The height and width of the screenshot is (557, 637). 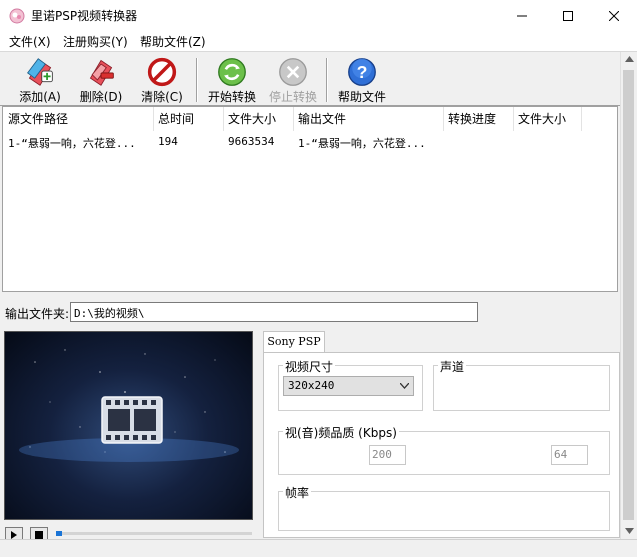 What do you see at coordinates (101, 97) in the screenshot?
I see `delete-button-label: 删除(D)` at bounding box center [101, 97].